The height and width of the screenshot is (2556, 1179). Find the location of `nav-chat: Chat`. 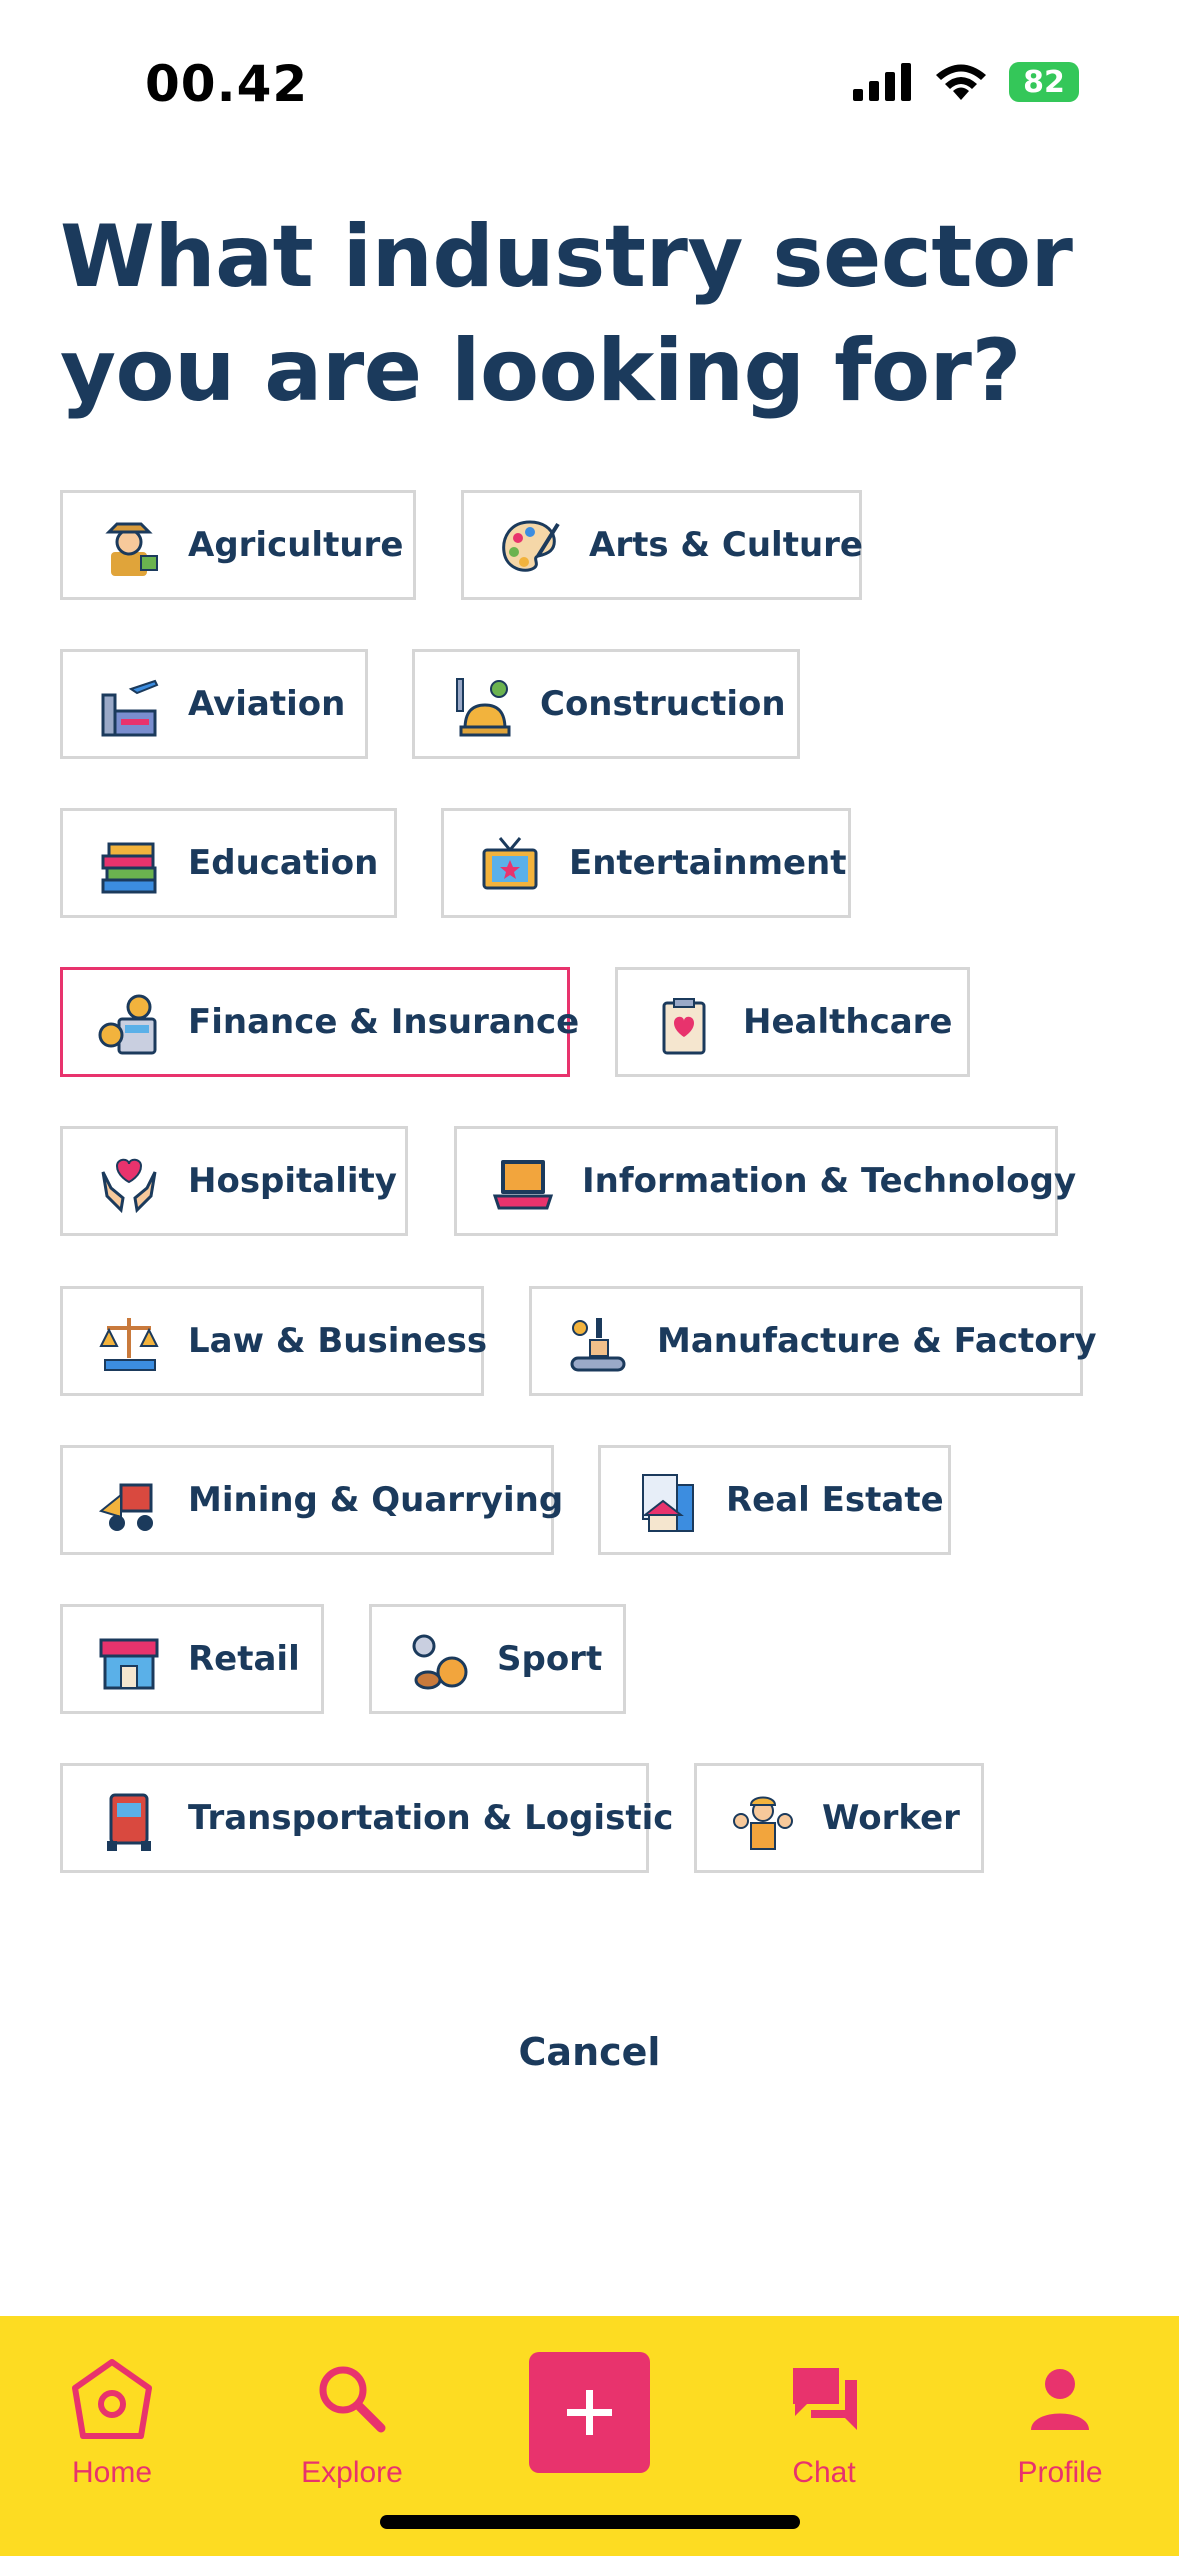

nav-chat: Chat is located at coordinates (824, 2423).